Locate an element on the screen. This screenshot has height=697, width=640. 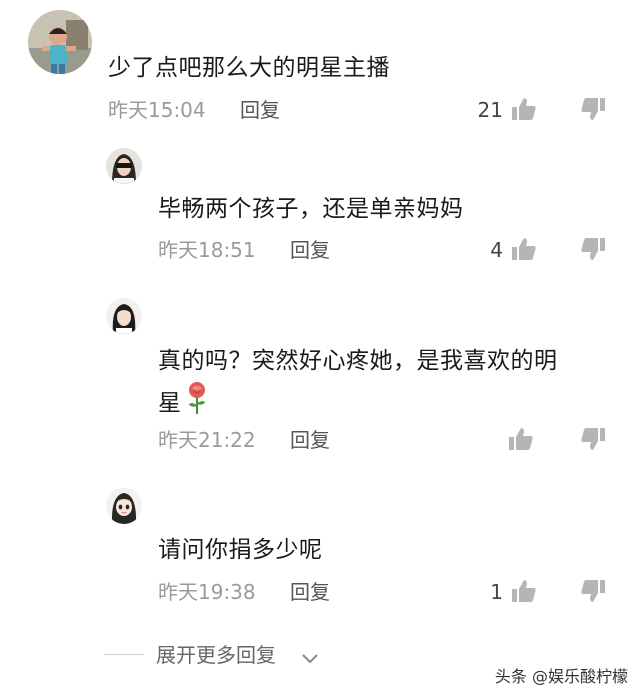
comment-time: 昨天19:38 is located at coordinates (207, 592).